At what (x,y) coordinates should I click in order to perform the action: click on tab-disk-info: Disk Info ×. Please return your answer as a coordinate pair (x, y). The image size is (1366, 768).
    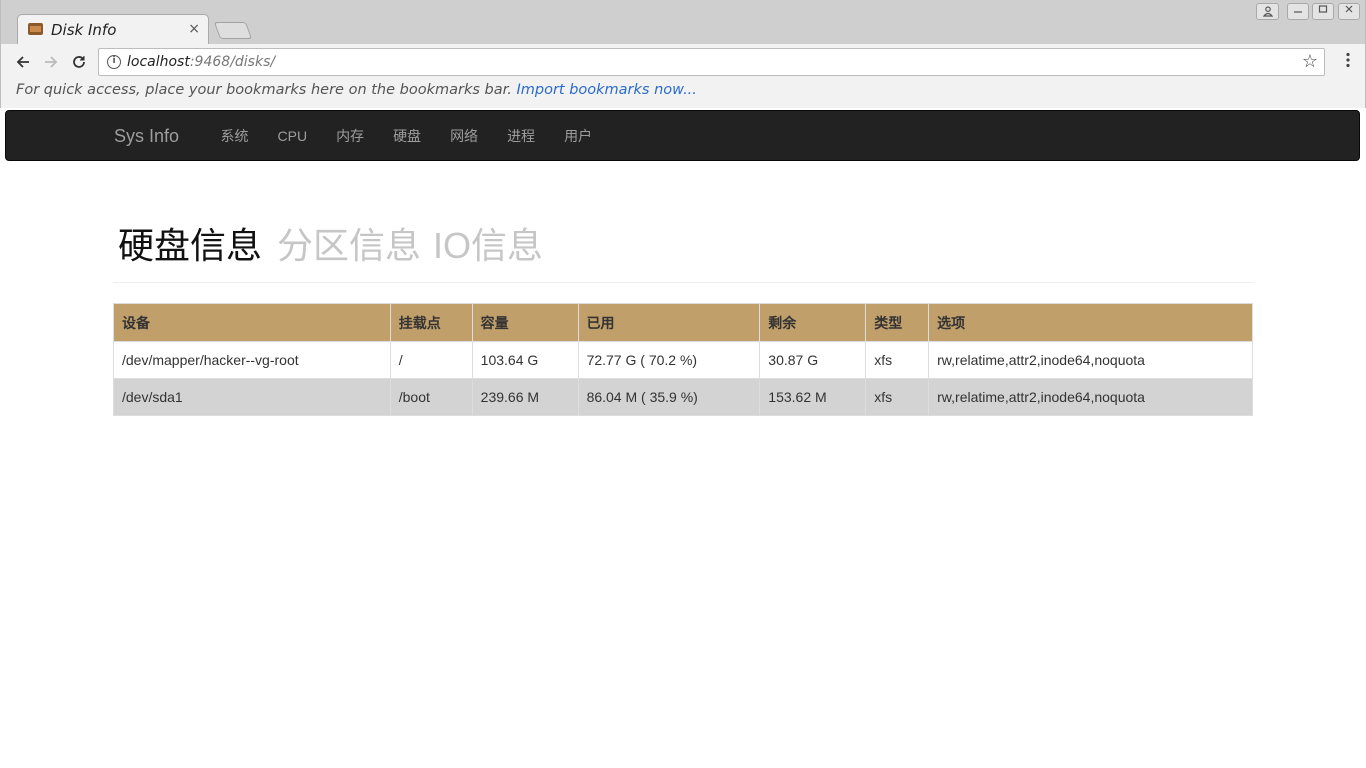
    Looking at the image, I should click on (113, 29).